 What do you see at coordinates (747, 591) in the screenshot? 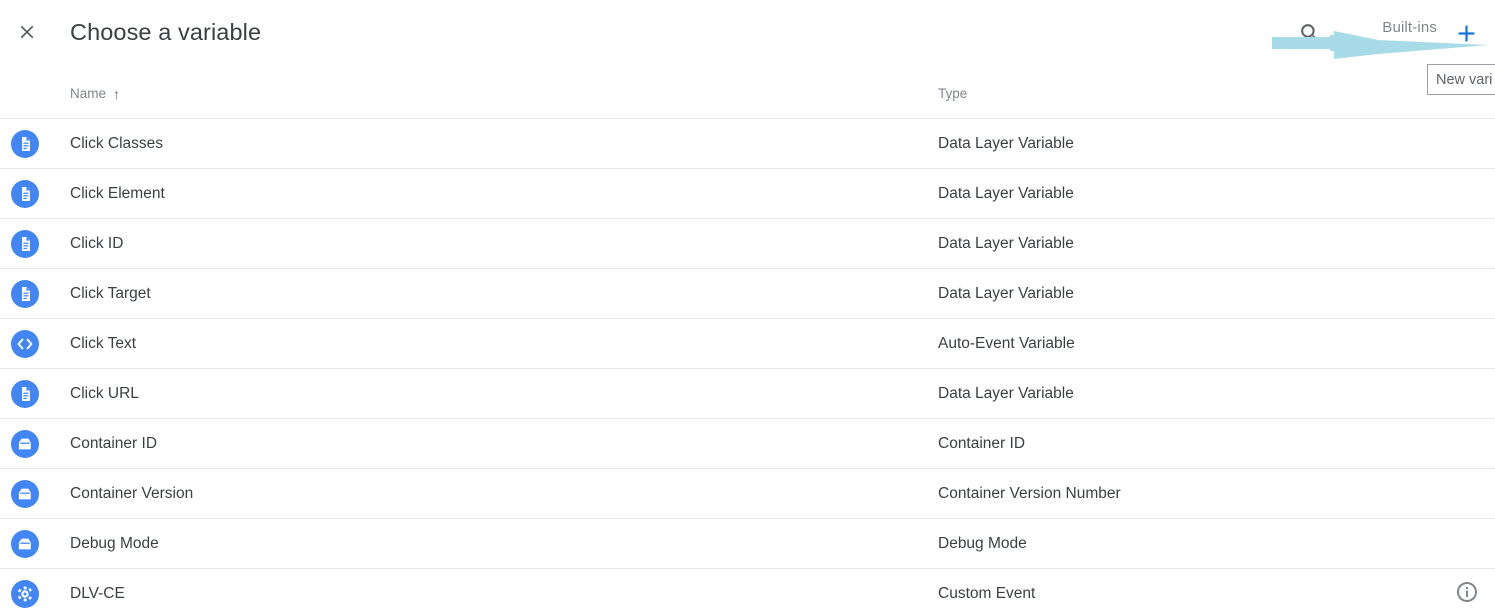
I see `table-row: DLV-CE Custom Event` at bounding box center [747, 591].